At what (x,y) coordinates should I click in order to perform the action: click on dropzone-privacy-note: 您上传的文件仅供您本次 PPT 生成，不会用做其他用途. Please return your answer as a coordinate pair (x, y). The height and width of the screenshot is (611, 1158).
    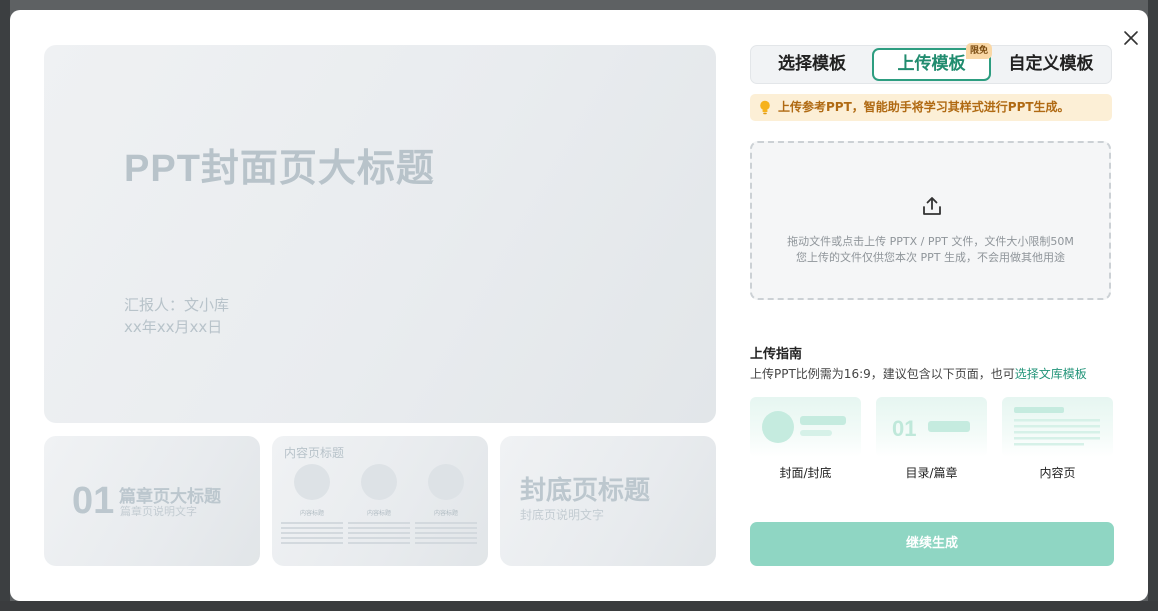
    Looking at the image, I should click on (930, 257).